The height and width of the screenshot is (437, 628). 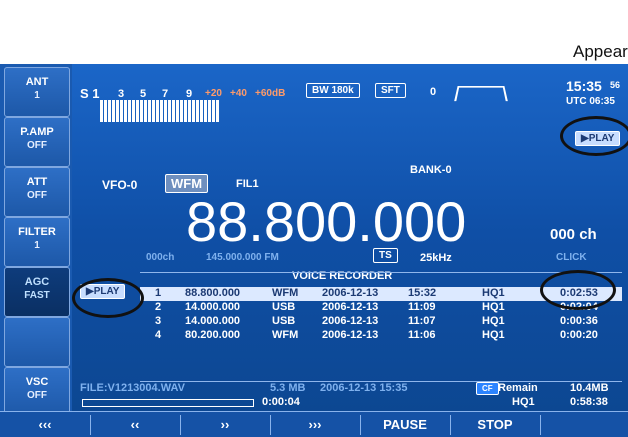 What do you see at coordinates (573, 234) in the screenshot?
I see `channel-unit: 000 ch` at bounding box center [573, 234].